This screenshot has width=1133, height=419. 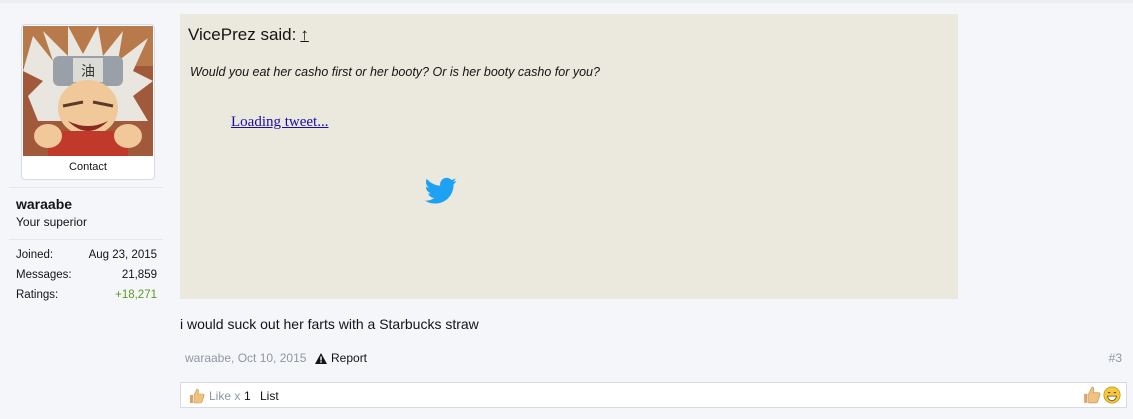 What do you see at coordinates (1092, 395) in the screenshot?
I see `rate-like-icon` at bounding box center [1092, 395].